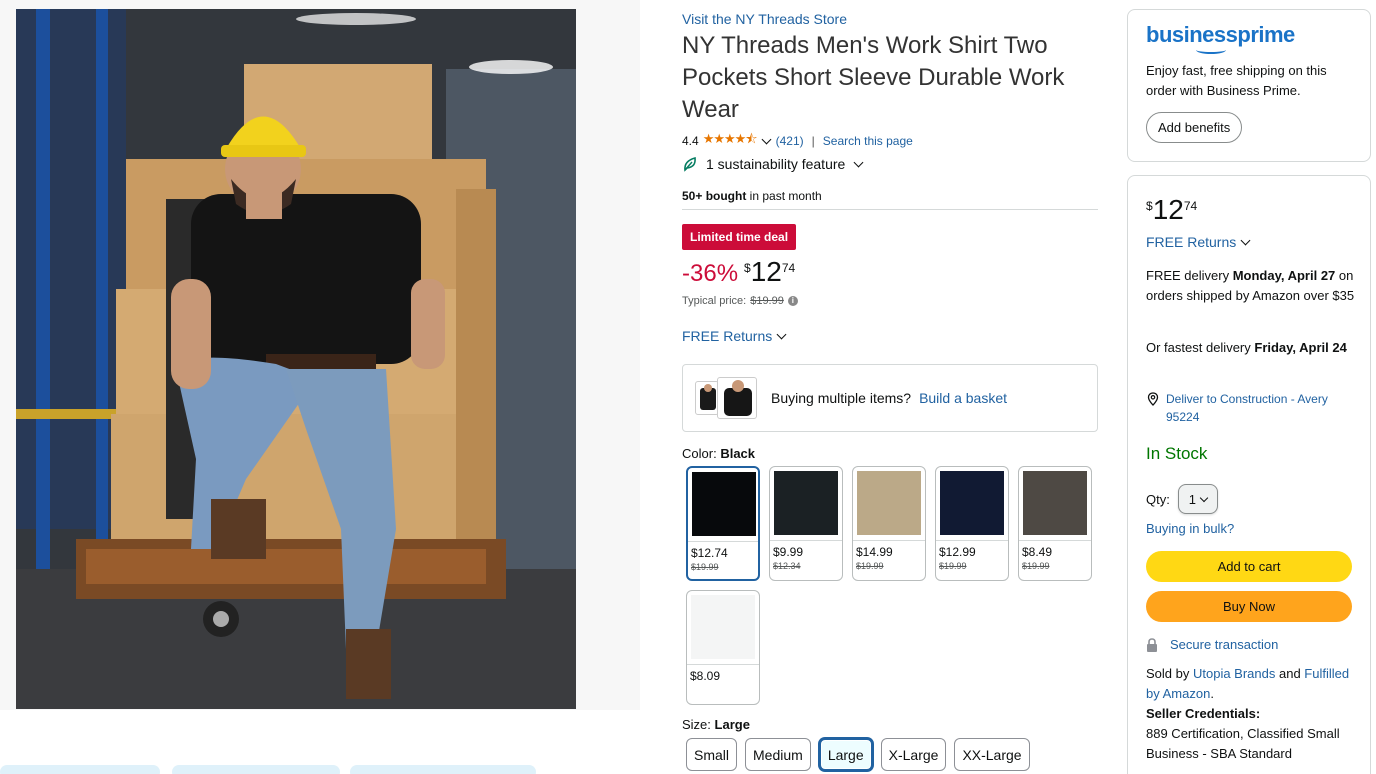 This screenshot has height=774, width=1376. I want to click on swatch-price: $12.99, so click(957, 552).